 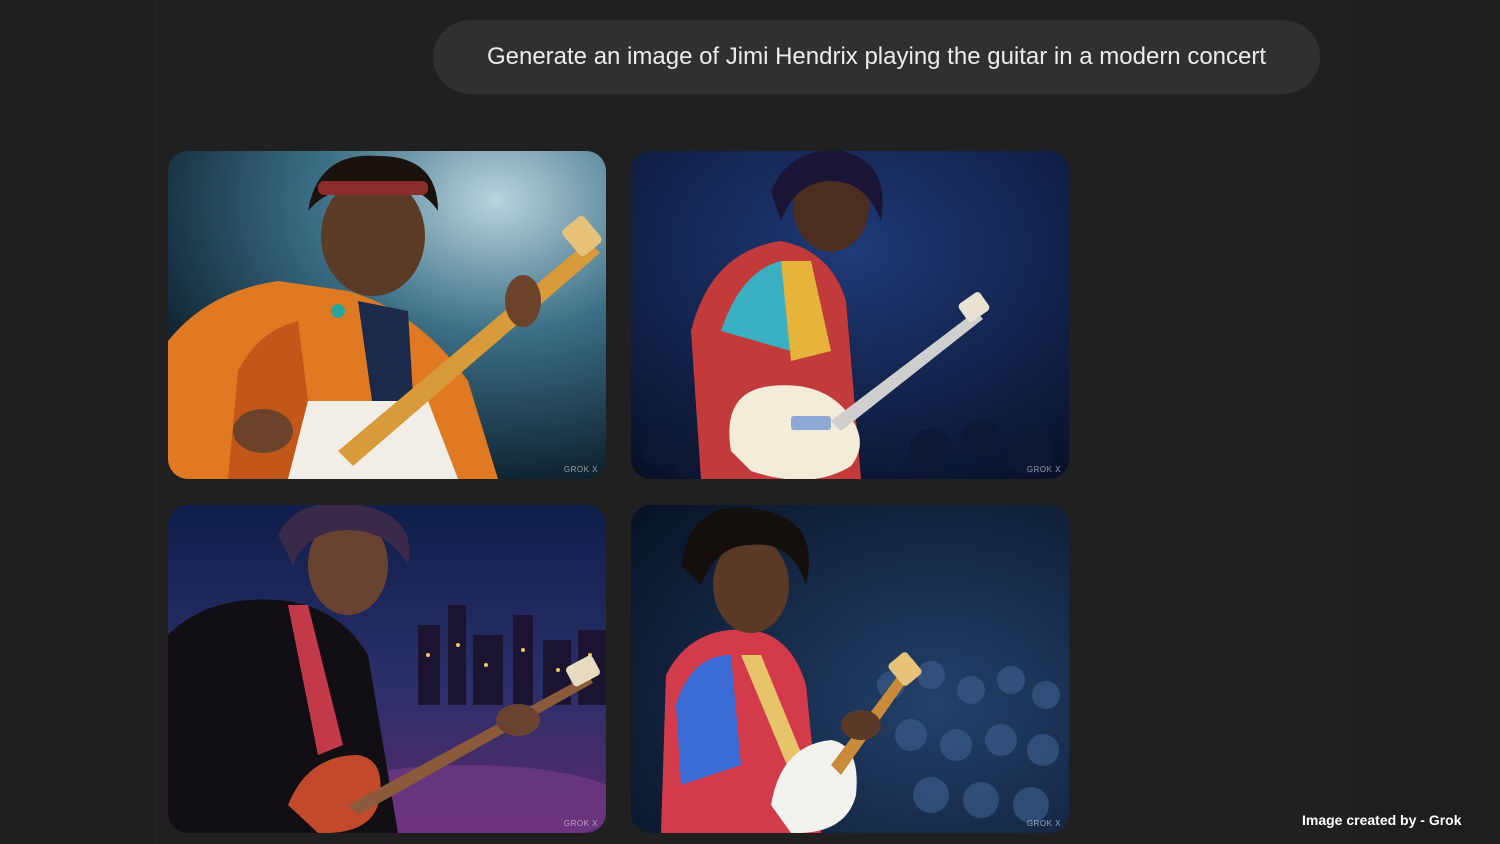 I want to click on image-credit: Image created by - Grok, so click(x=1382, y=820).